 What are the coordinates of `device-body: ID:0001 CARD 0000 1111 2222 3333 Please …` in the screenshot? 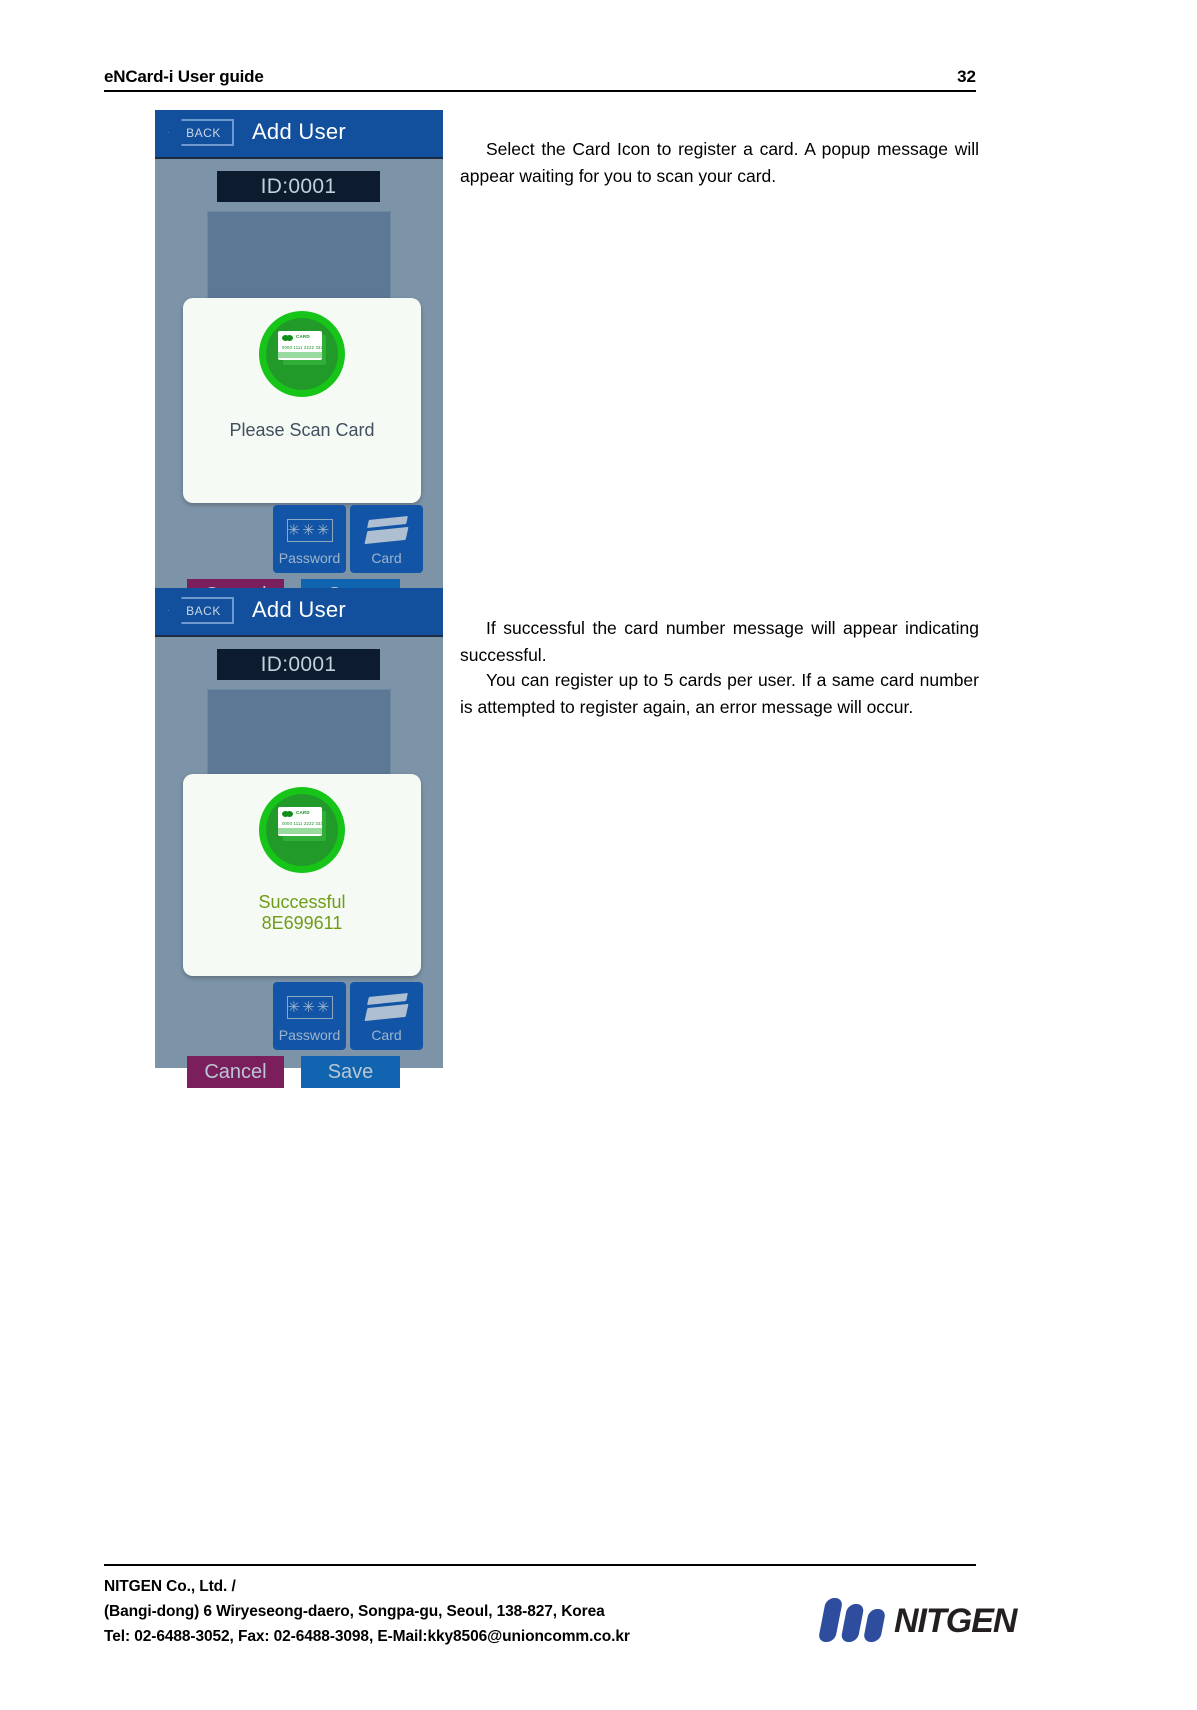 It's located at (299, 385).